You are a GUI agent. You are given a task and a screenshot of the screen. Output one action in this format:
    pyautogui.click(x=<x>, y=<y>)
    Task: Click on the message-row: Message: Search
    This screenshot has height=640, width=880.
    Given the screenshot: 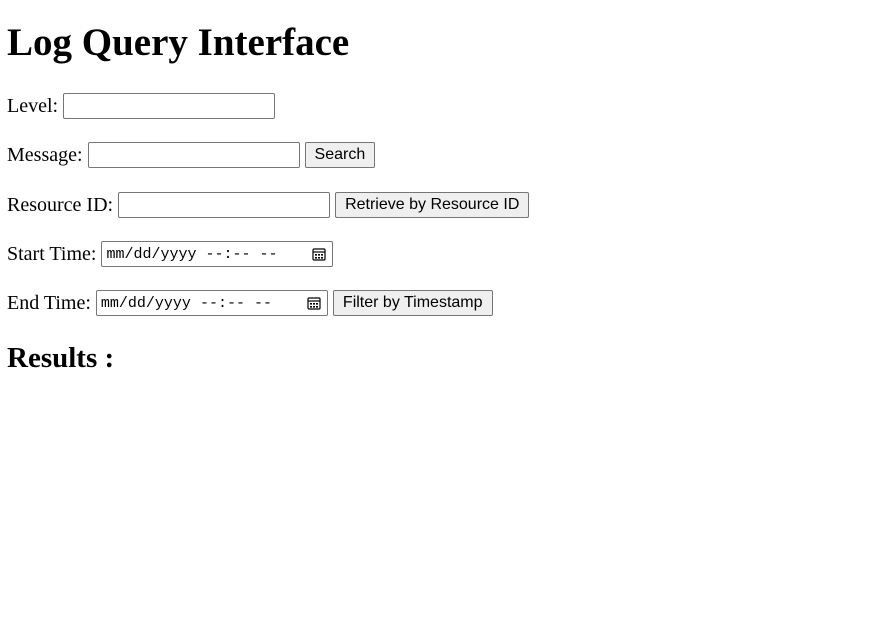 What is the action you would take?
    pyautogui.click(x=191, y=155)
    